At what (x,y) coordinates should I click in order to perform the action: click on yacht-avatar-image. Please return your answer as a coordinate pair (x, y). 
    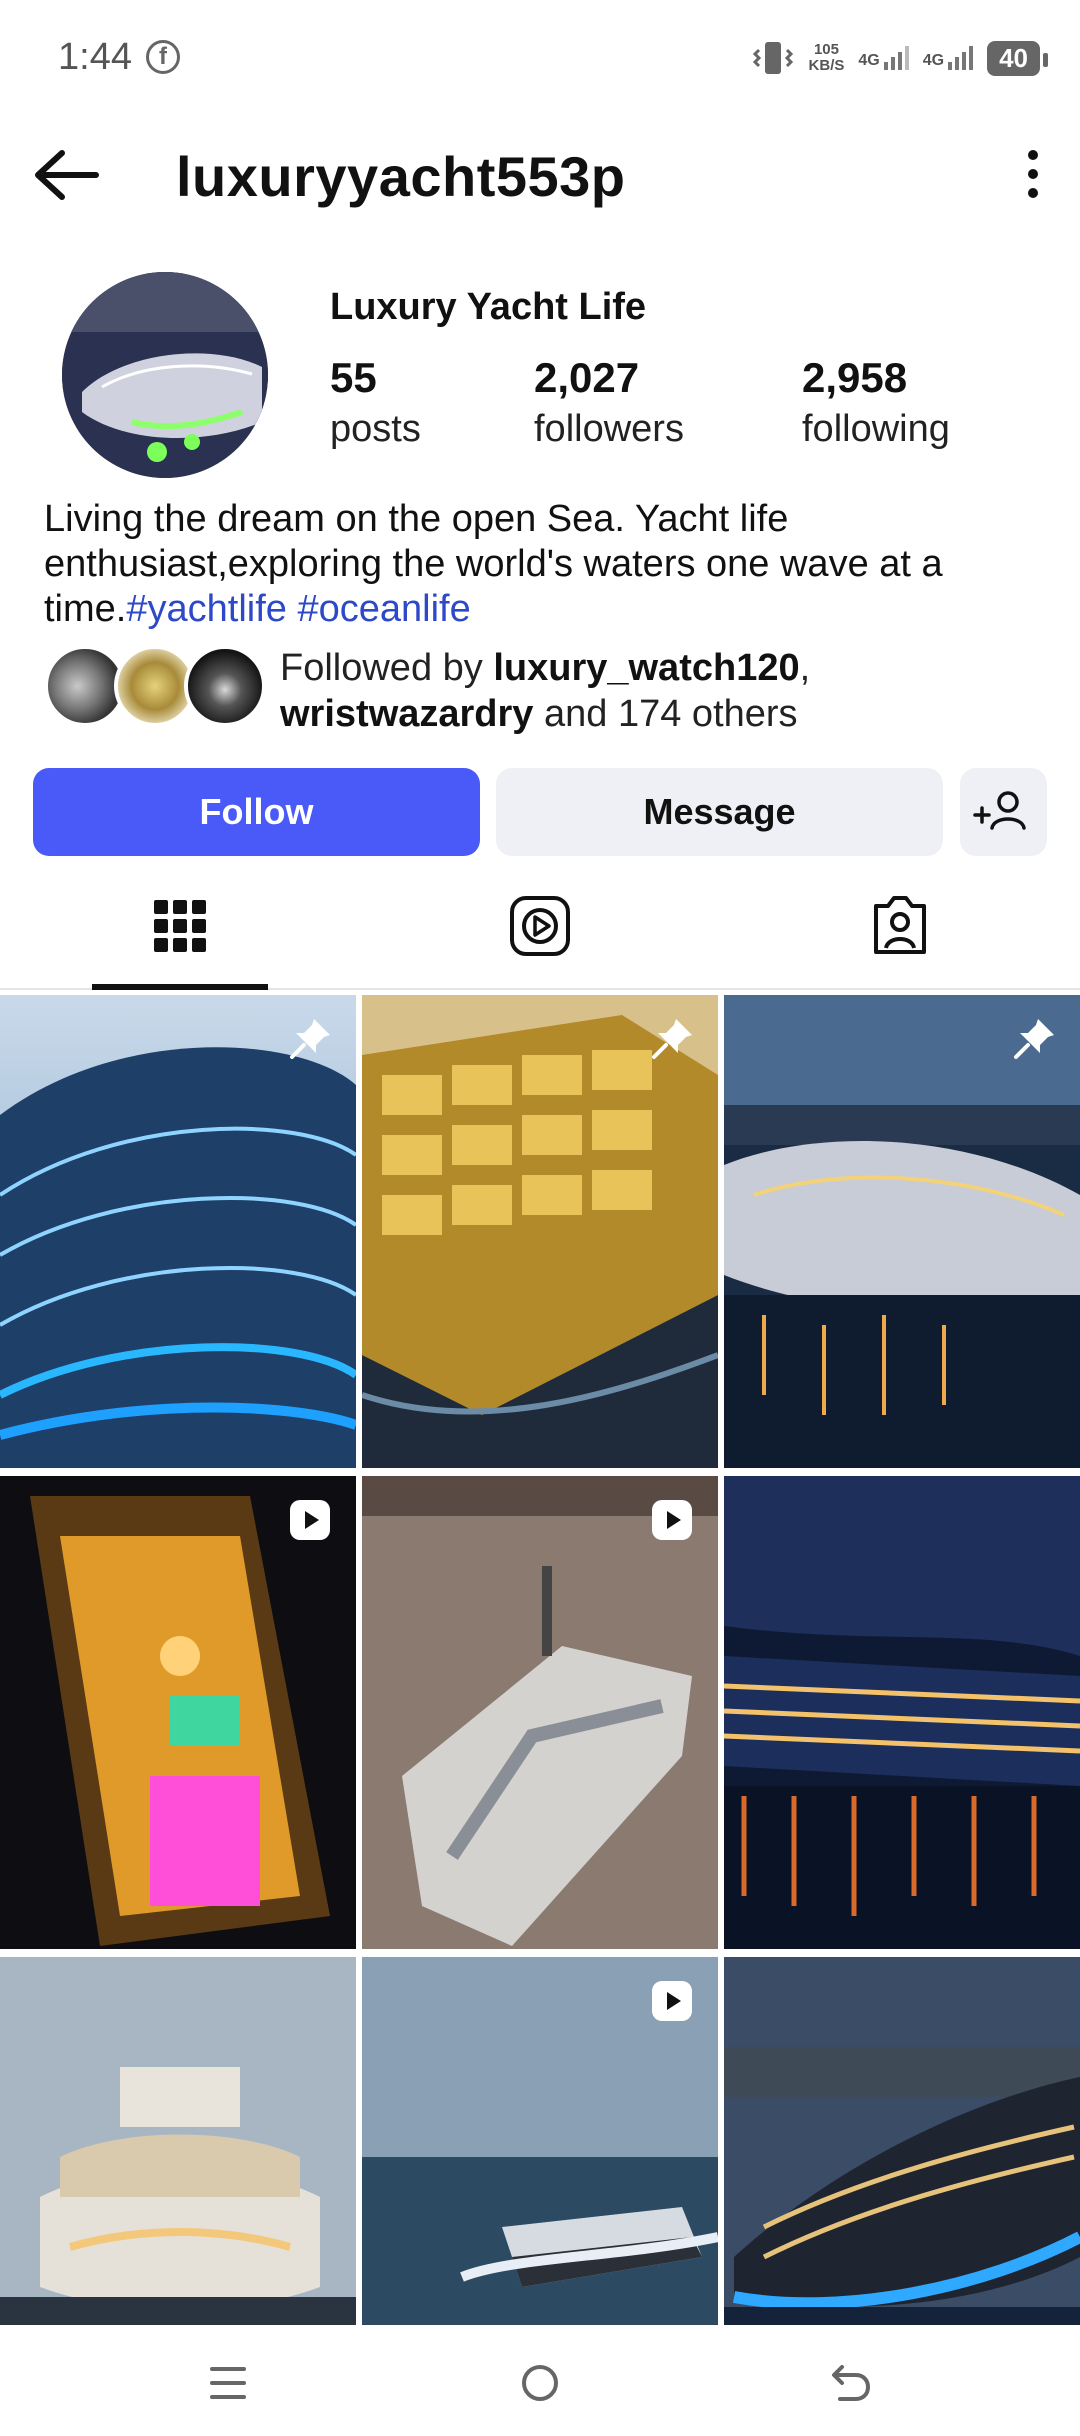
    Looking at the image, I should click on (165, 375).